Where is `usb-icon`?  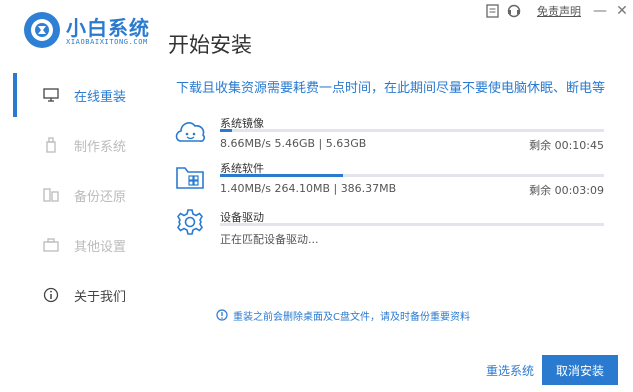
usb-icon is located at coordinates (51, 145).